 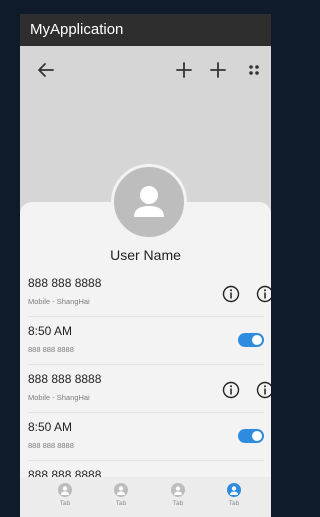 I want to click on avatar, so click(x=149, y=202).